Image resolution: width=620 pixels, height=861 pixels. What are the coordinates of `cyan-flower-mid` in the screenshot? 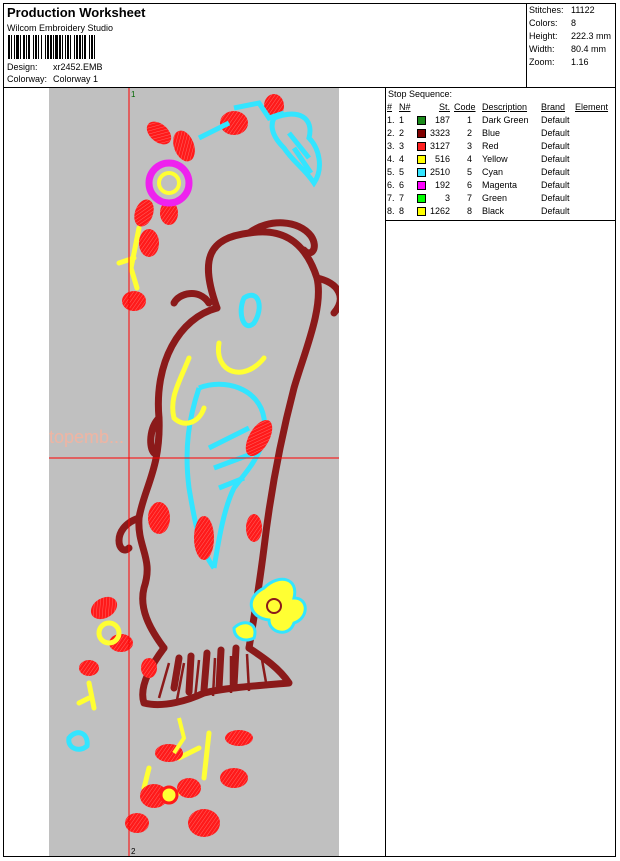 It's located at (269, 609).